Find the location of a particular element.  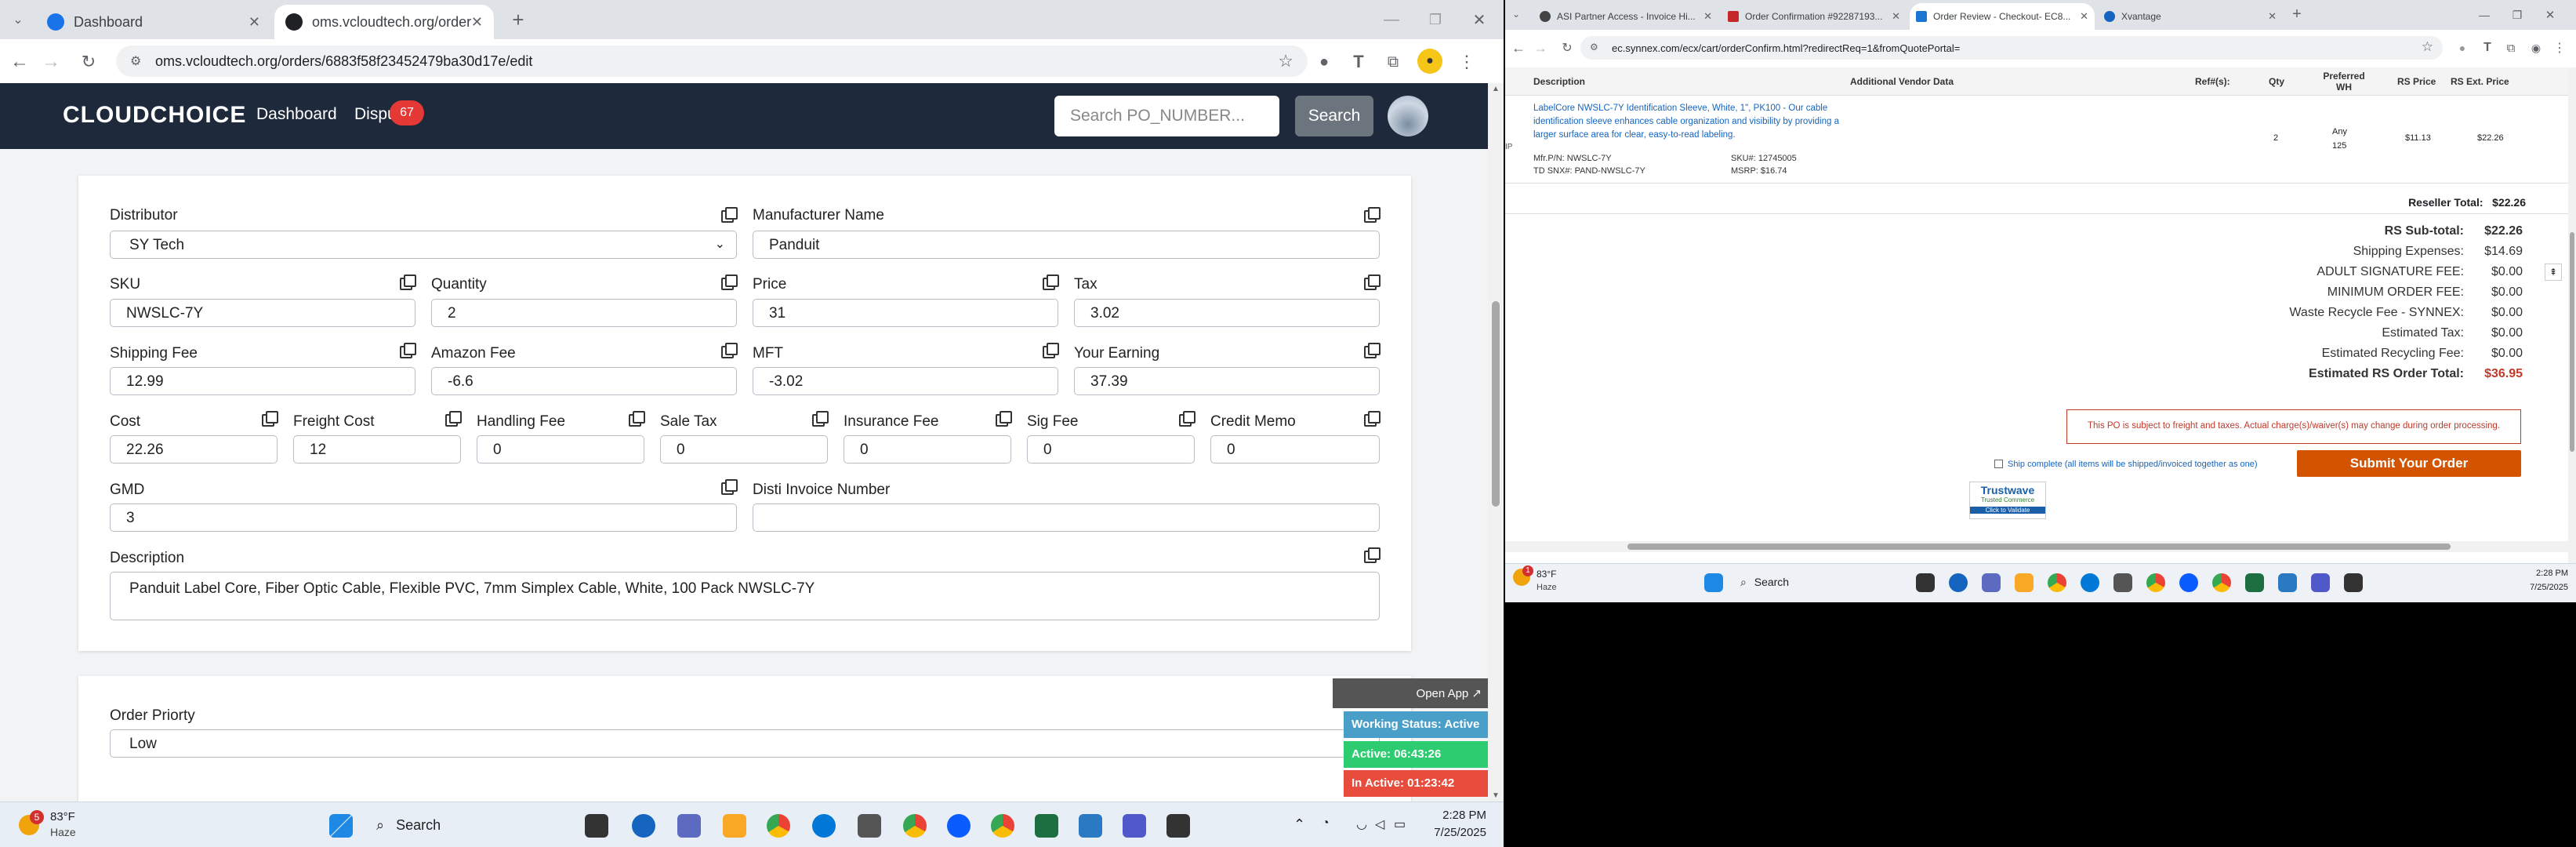

profile-icon: ◉ is located at coordinates (2536, 47).